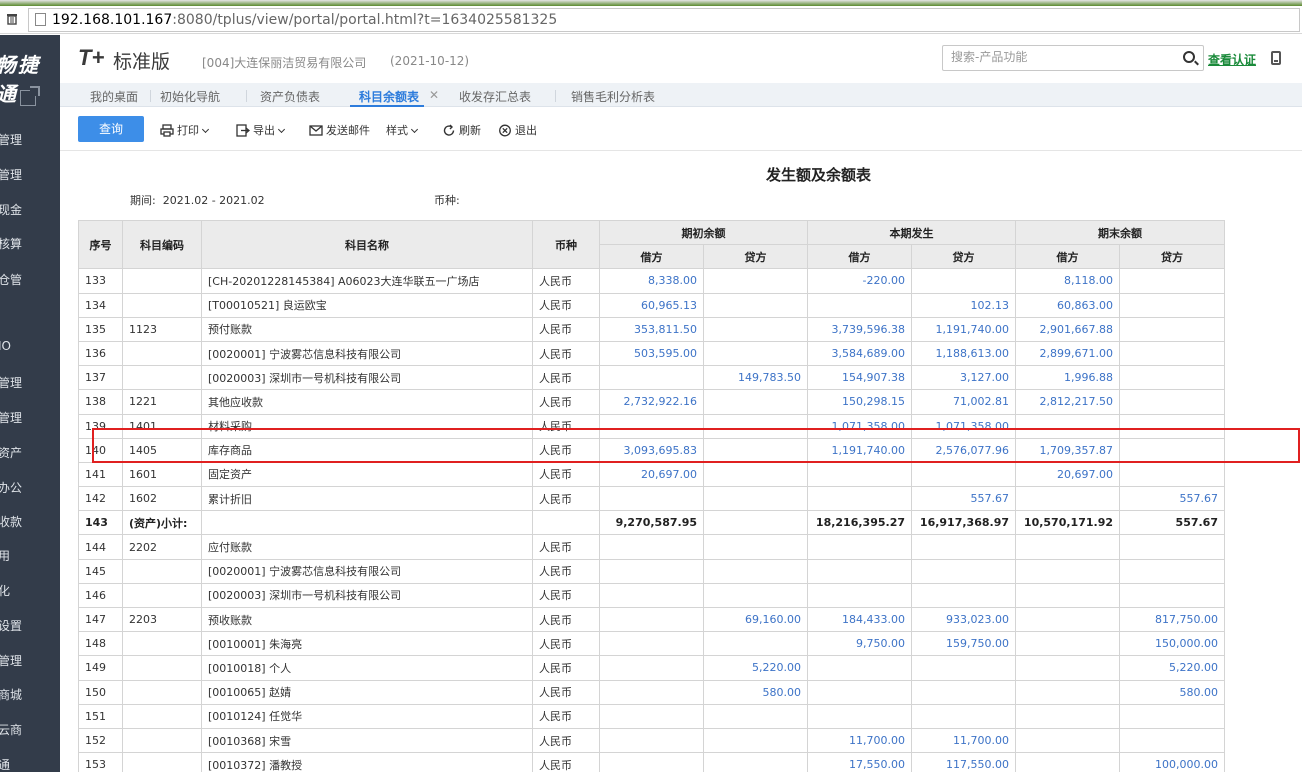 This screenshot has width=1302, height=772. Describe the element at coordinates (30, 96) in the screenshot. I see `collapse-icon` at that location.